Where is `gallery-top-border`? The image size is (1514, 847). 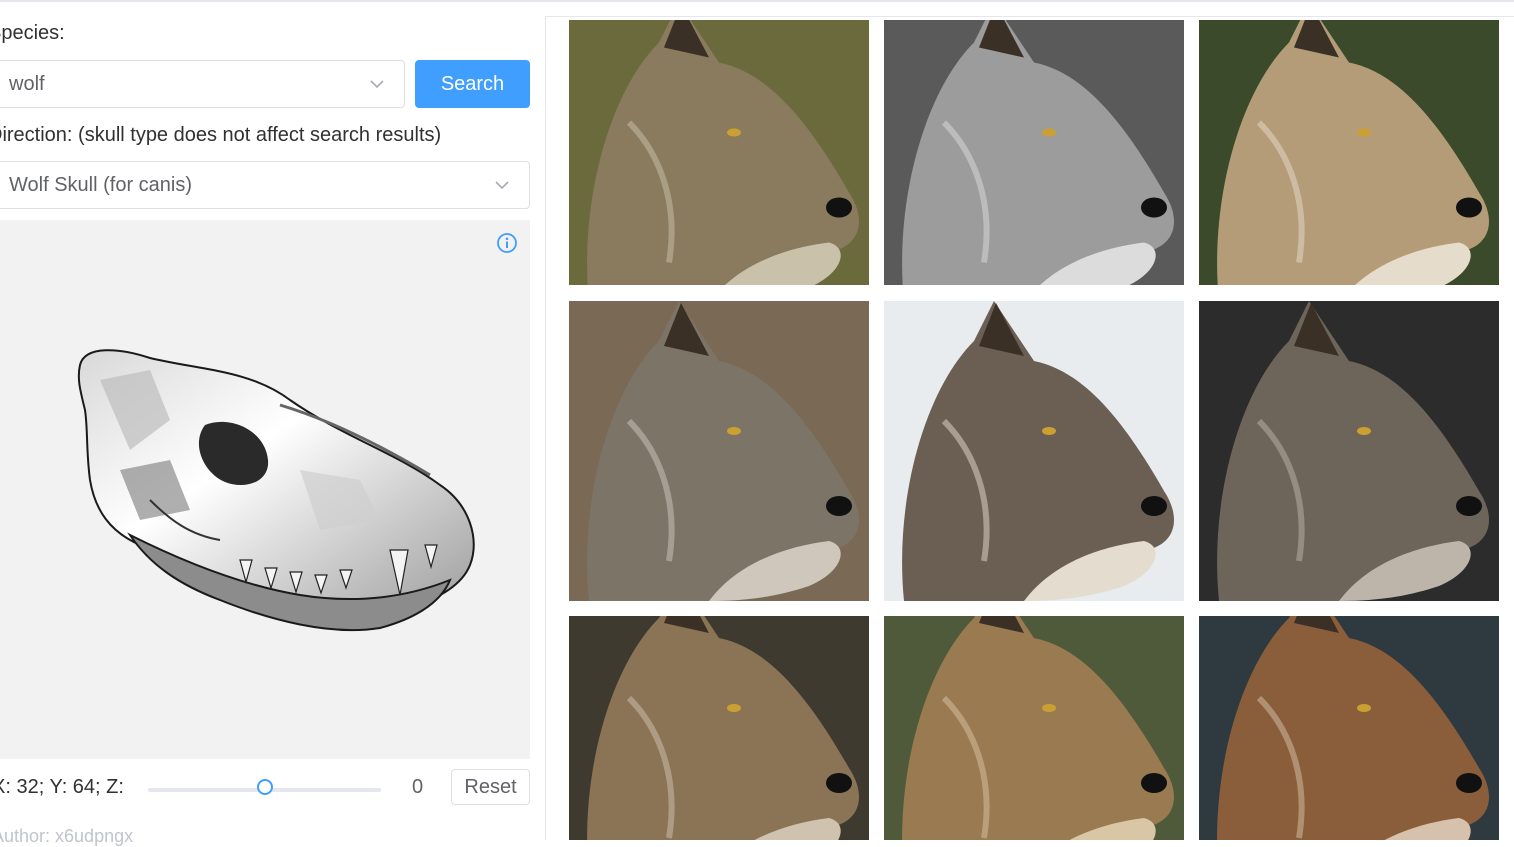 gallery-top-border is located at coordinates (1029, 16).